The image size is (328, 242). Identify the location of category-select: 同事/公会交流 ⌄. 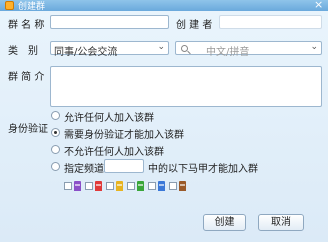
(109, 49).